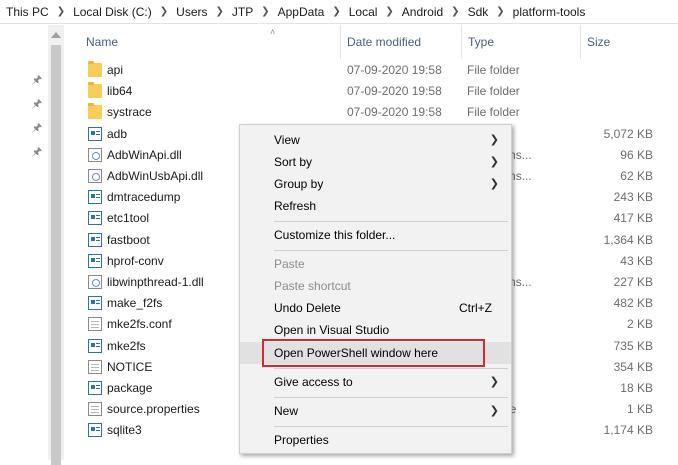  What do you see at coordinates (299, 184) in the screenshot?
I see `menu-item-label: Group by` at bounding box center [299, 184].